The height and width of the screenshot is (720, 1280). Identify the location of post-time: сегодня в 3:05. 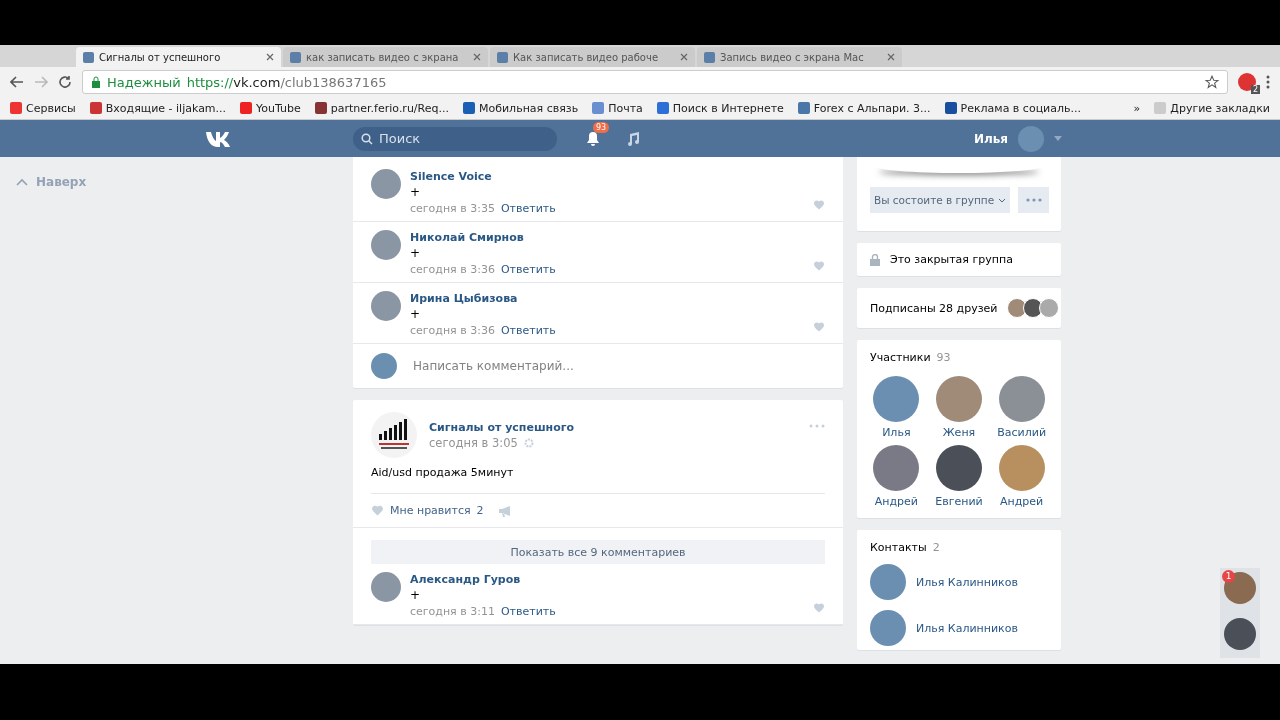
(473, 442).